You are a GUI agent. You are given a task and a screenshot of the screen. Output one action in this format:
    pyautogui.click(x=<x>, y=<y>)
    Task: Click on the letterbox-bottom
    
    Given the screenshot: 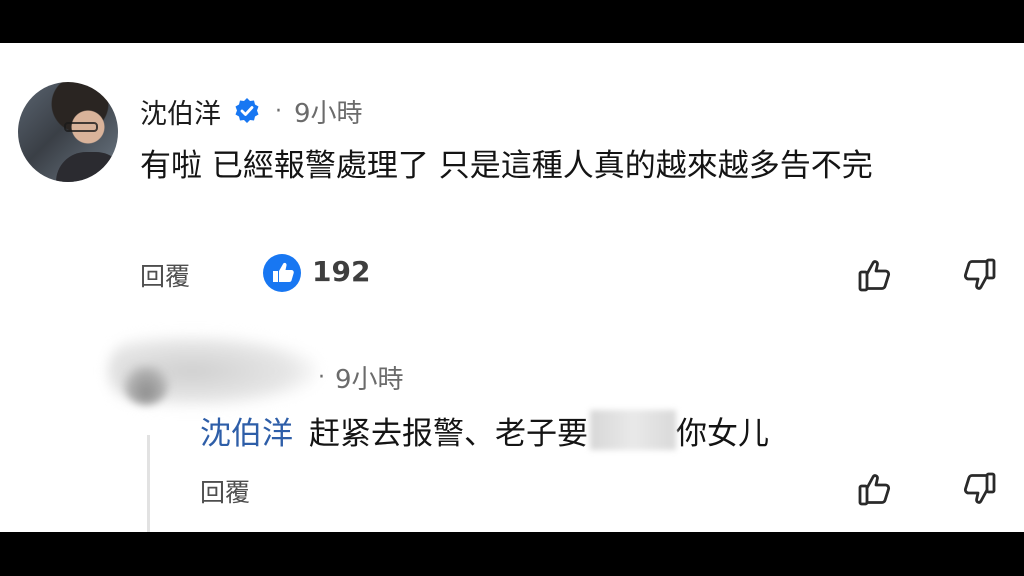 What is the action you would take?
    pyautogui.click(x=512, y=554)
    